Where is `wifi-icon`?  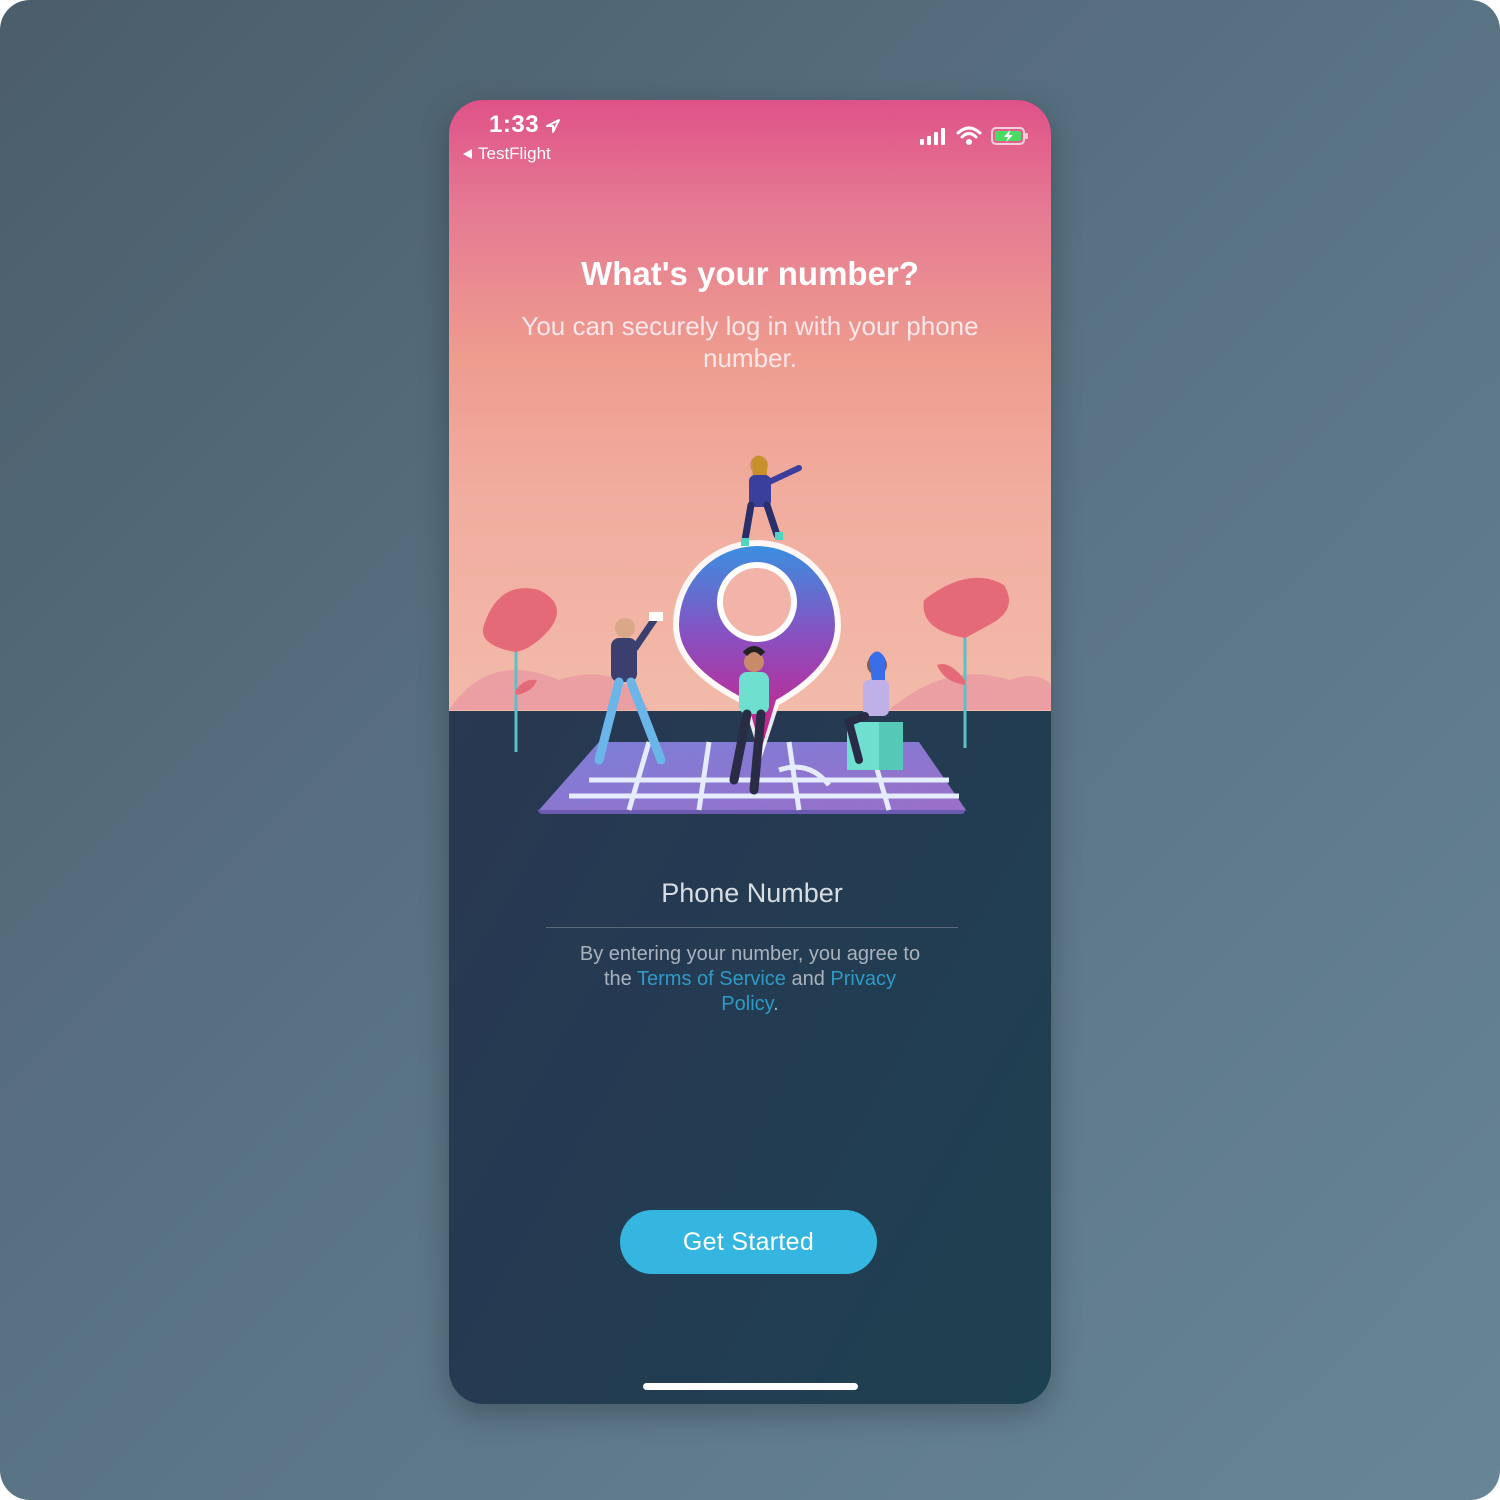
wifi-icon is located at coordinates (969, 135).